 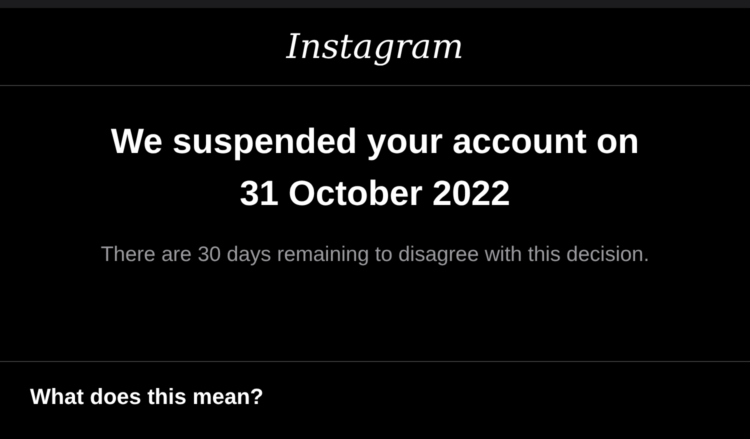 I want to click on logo-wordmark: Instagram, so click(x=375, y=47).